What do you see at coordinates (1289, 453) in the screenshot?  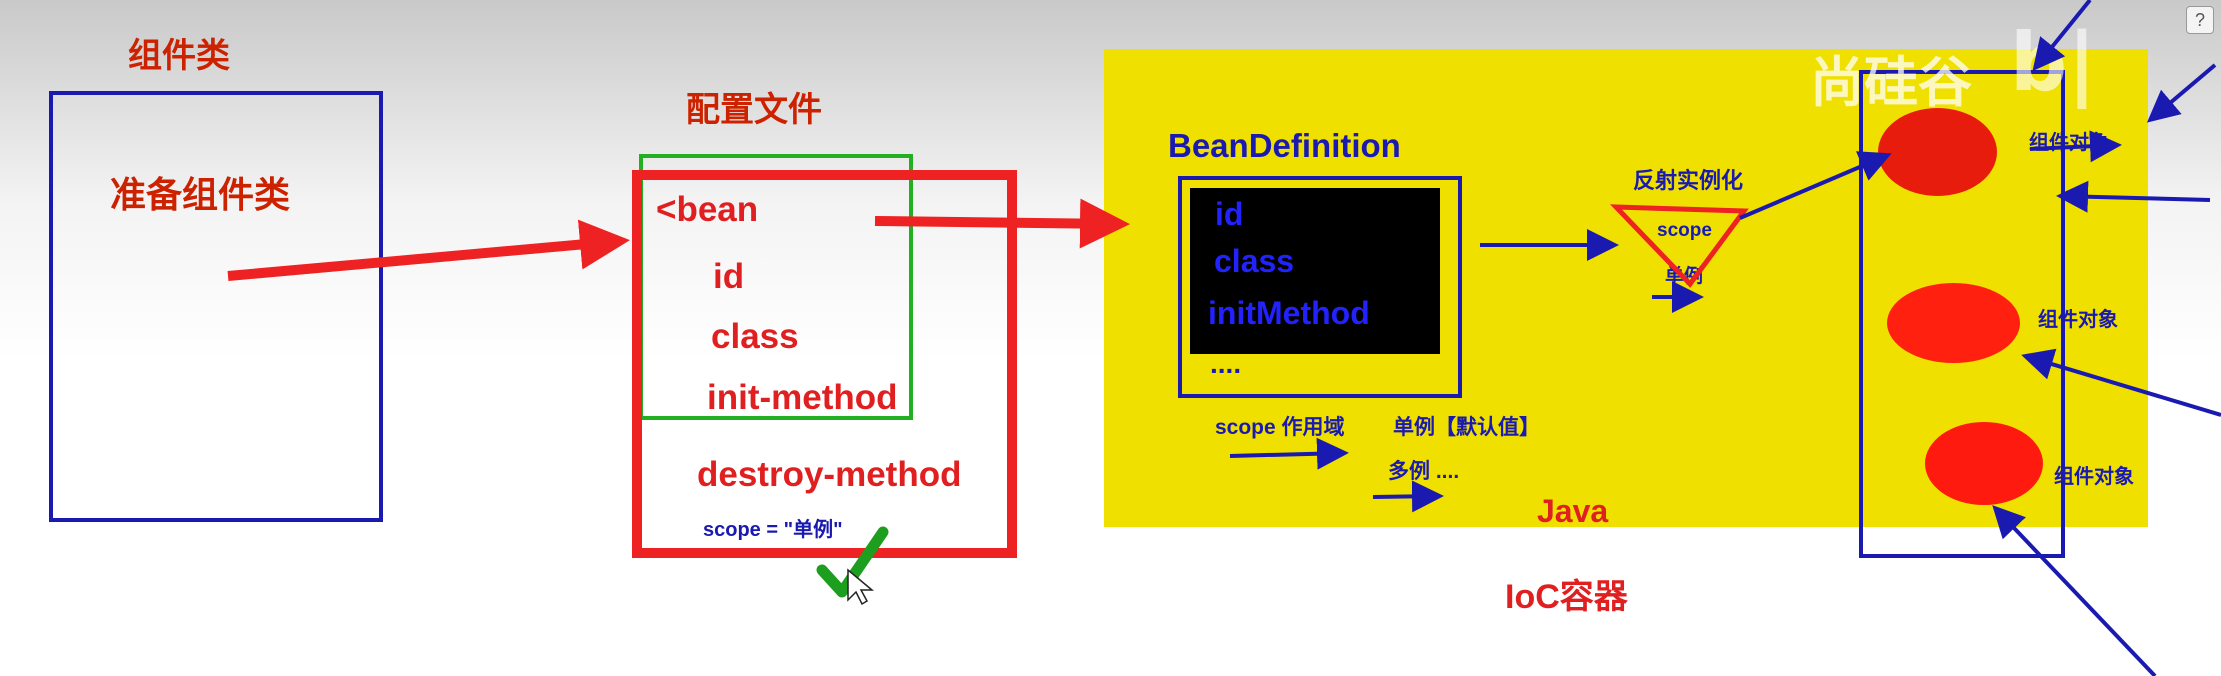 I see `arrow-scope-domain` at bounding box center [1289, 453].